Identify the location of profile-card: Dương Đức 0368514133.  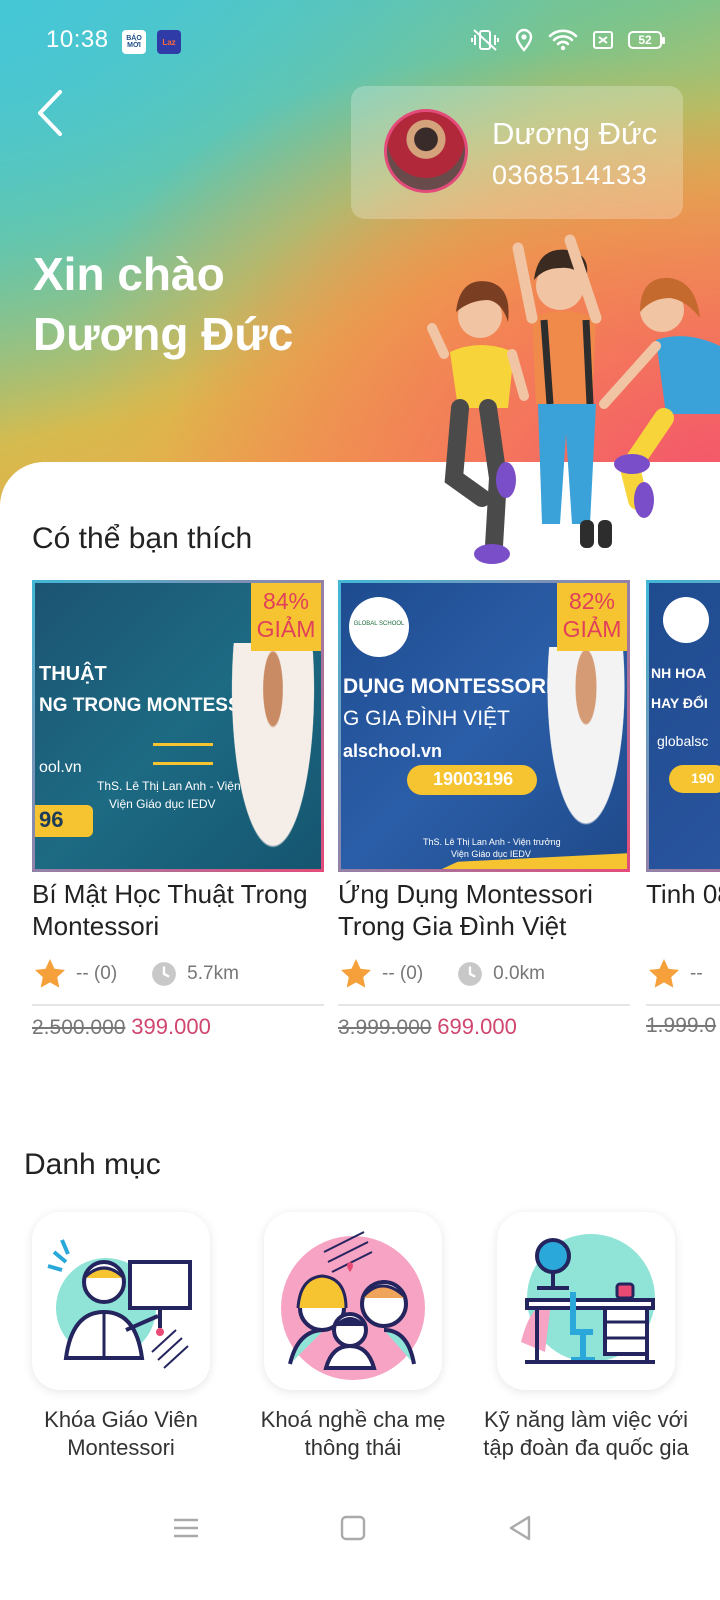
(517, 152).